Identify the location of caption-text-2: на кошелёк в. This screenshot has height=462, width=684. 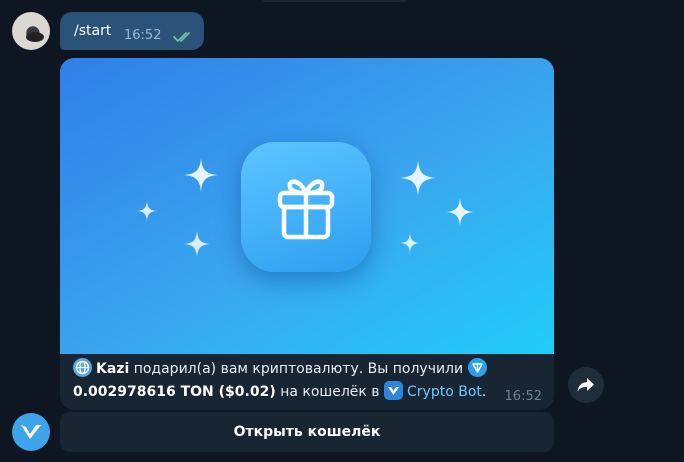
(330, 392).